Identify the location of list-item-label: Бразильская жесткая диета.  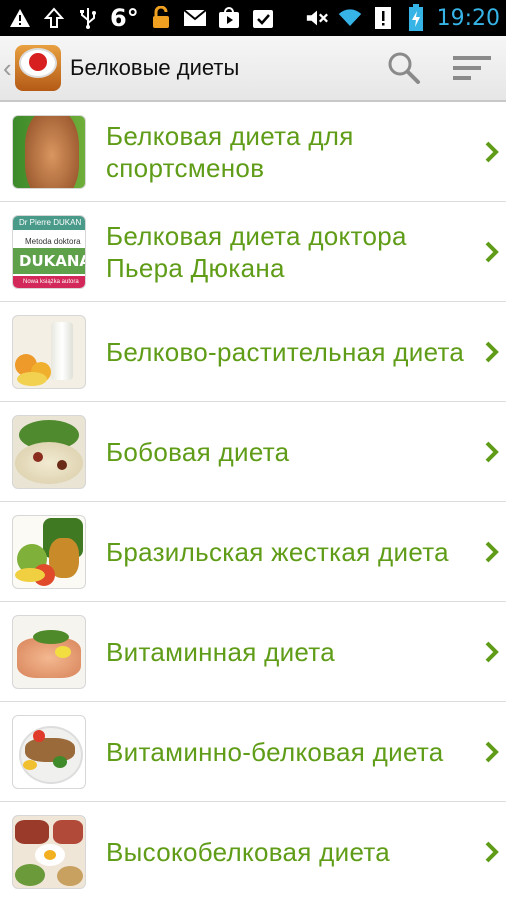
(277, 551).